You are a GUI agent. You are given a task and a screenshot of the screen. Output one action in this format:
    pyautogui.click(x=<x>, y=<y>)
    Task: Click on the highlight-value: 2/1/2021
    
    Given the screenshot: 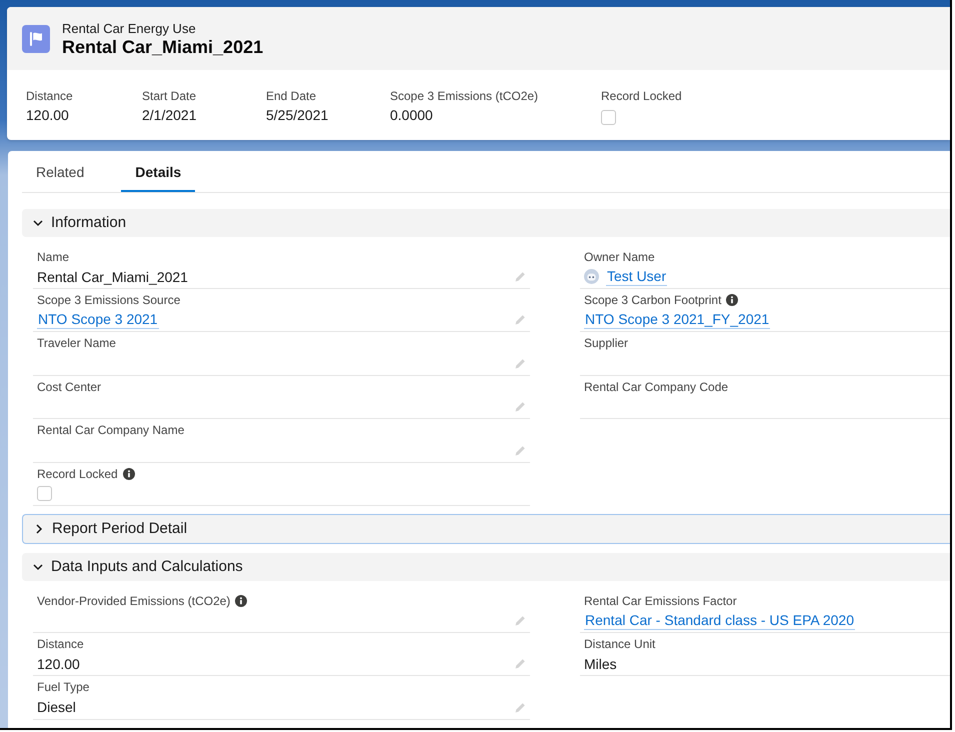 What is the action you would take?
    pyautogui.click(x=169, y=115)
    